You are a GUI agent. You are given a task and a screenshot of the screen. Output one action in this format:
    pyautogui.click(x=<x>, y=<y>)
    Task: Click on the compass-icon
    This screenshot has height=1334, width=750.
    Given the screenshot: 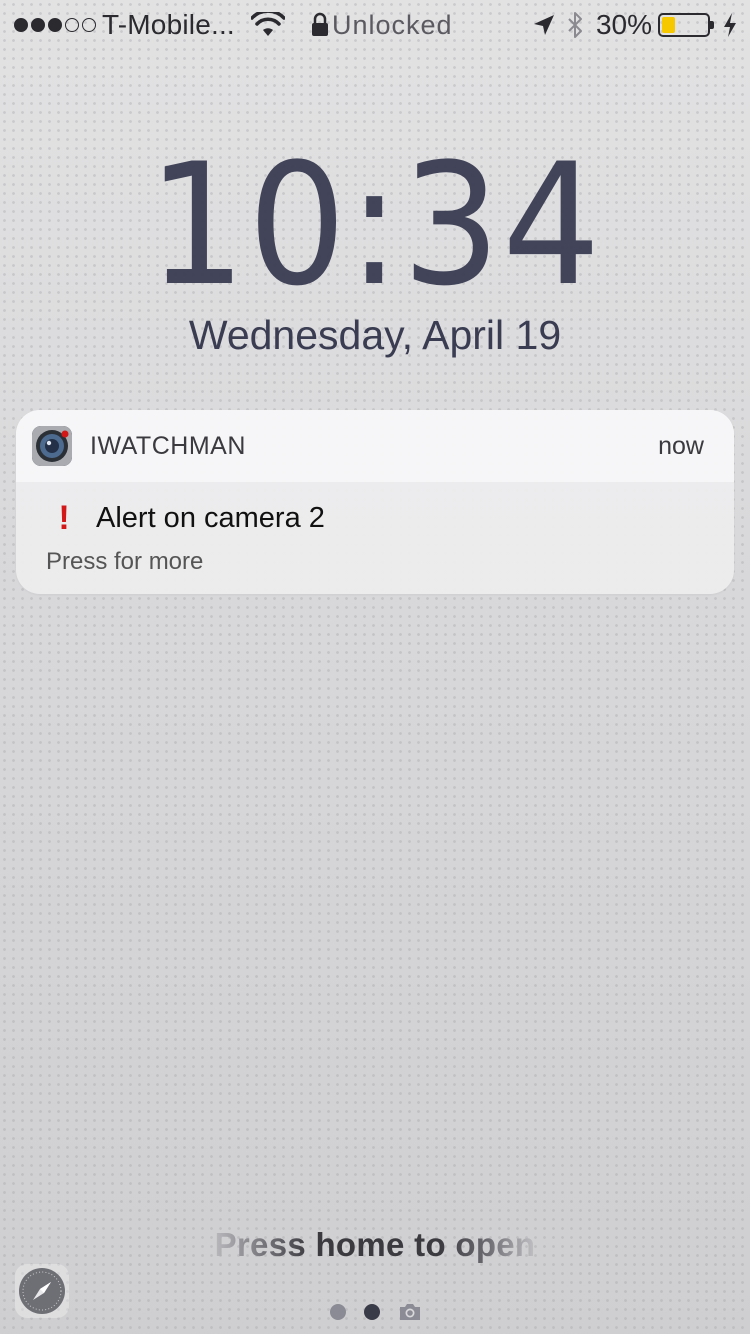 What is the action you would take?
    pyautogui.click(x=42, y=1291)
    